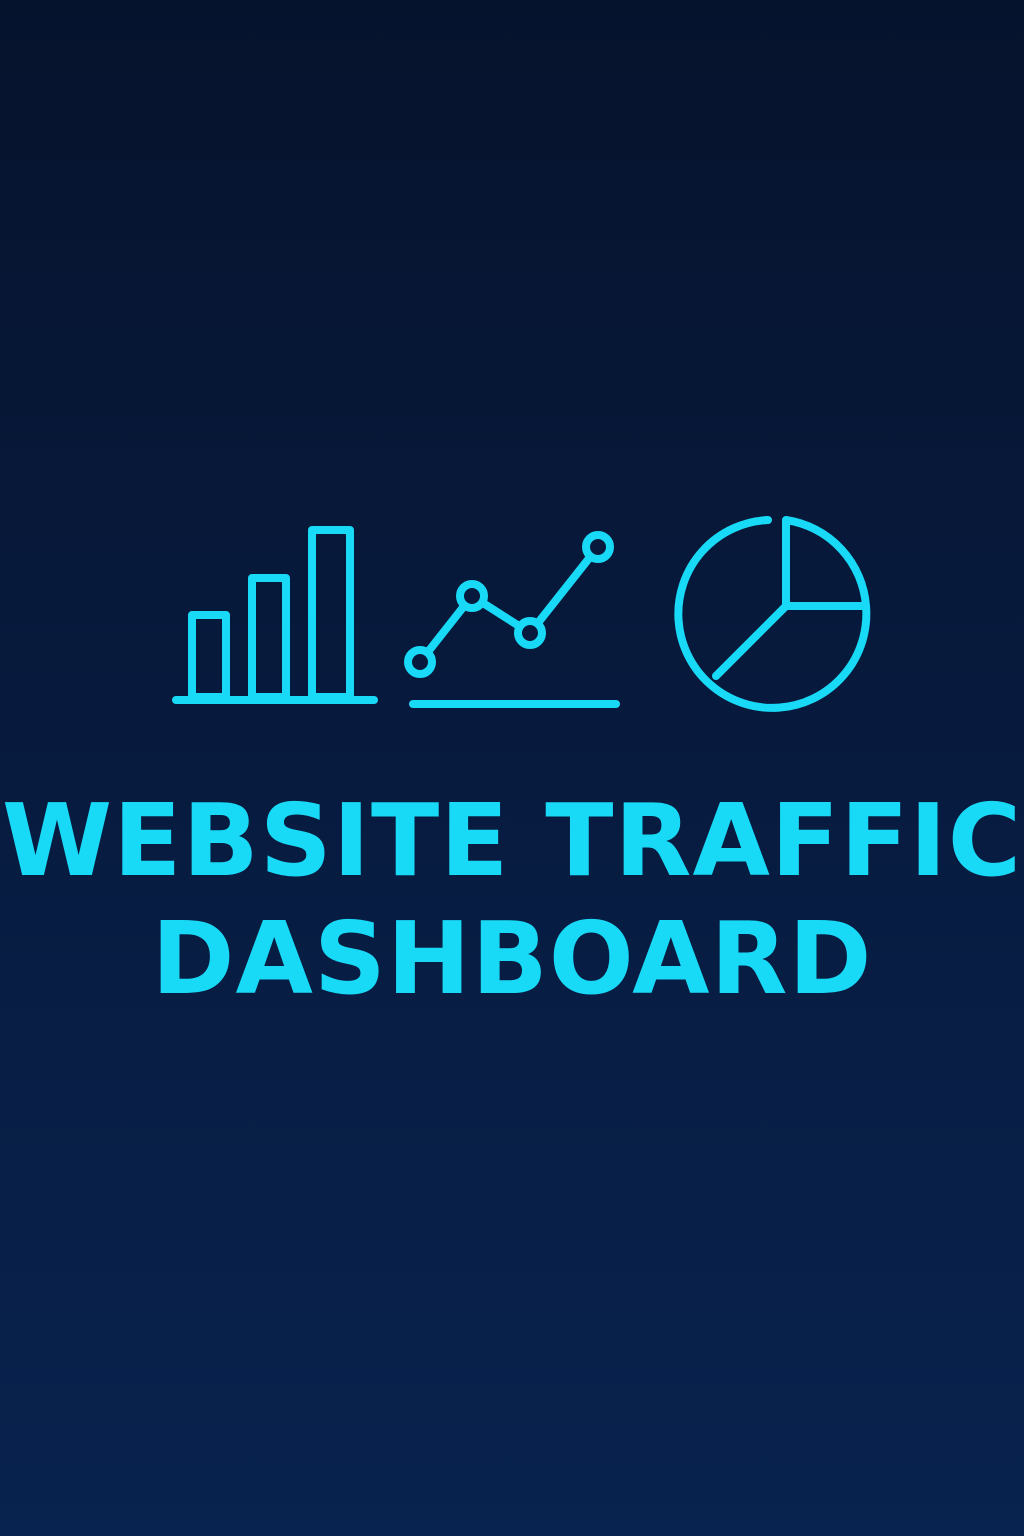 This screenshot has width=1024, height=1536. Describe the element at coordinates (512, 958) in the screenshot. I see `title-line-2: DASHBOARD` at that location.